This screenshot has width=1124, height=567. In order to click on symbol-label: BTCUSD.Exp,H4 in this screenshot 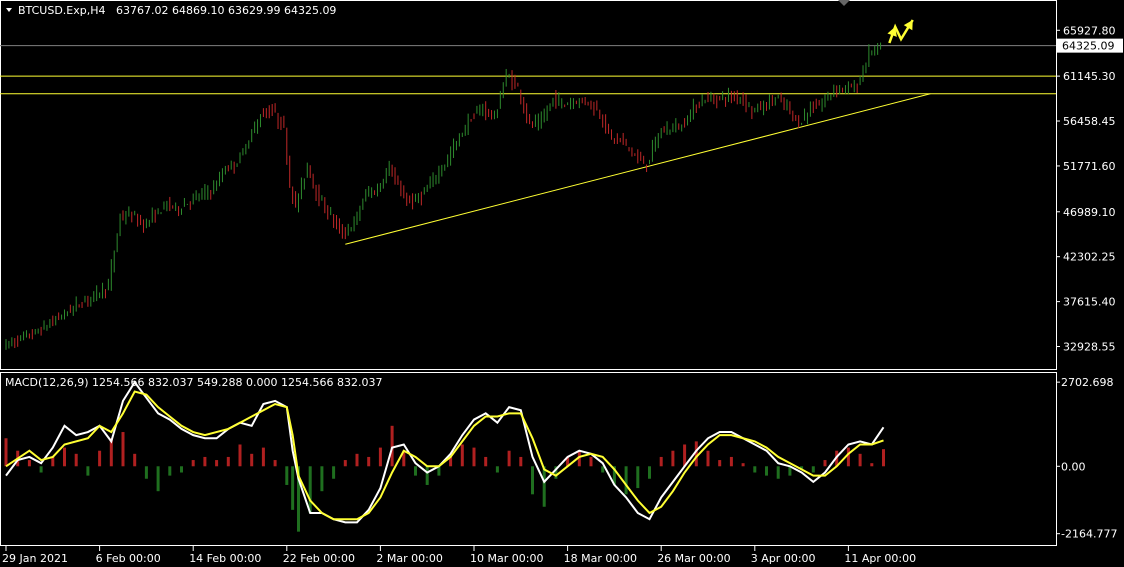, I will do `click(62, 10)`.